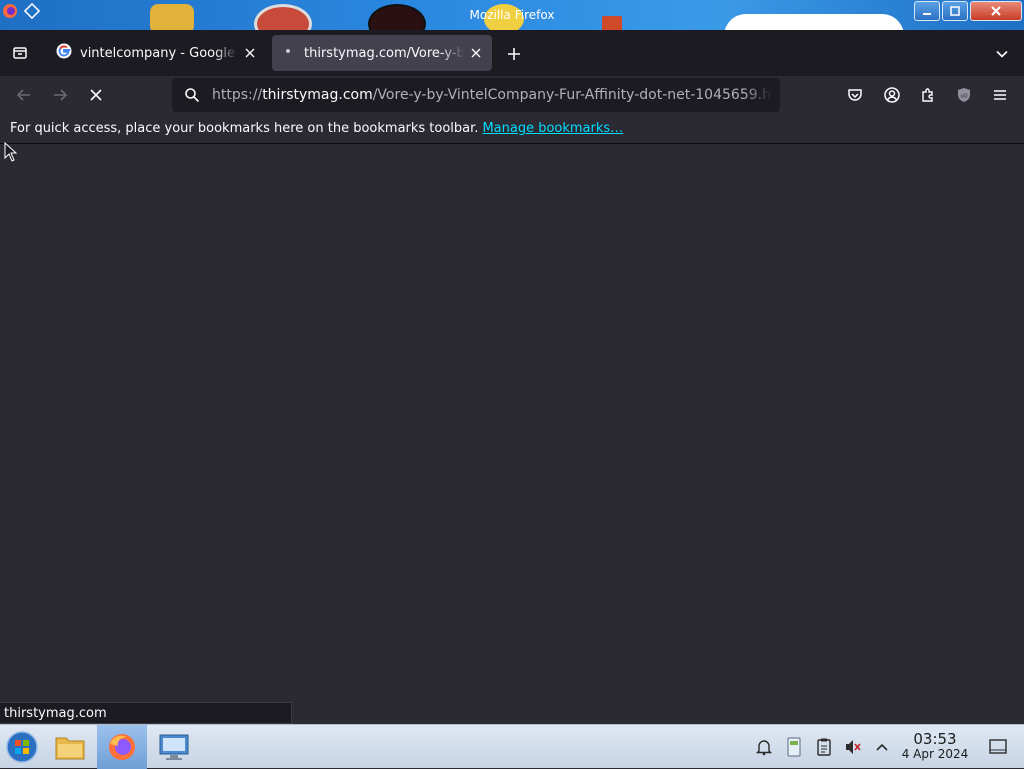 The height and width of the screenshot is (769, 1024). I want to click on back-arrow-icon, so click(23, 95).